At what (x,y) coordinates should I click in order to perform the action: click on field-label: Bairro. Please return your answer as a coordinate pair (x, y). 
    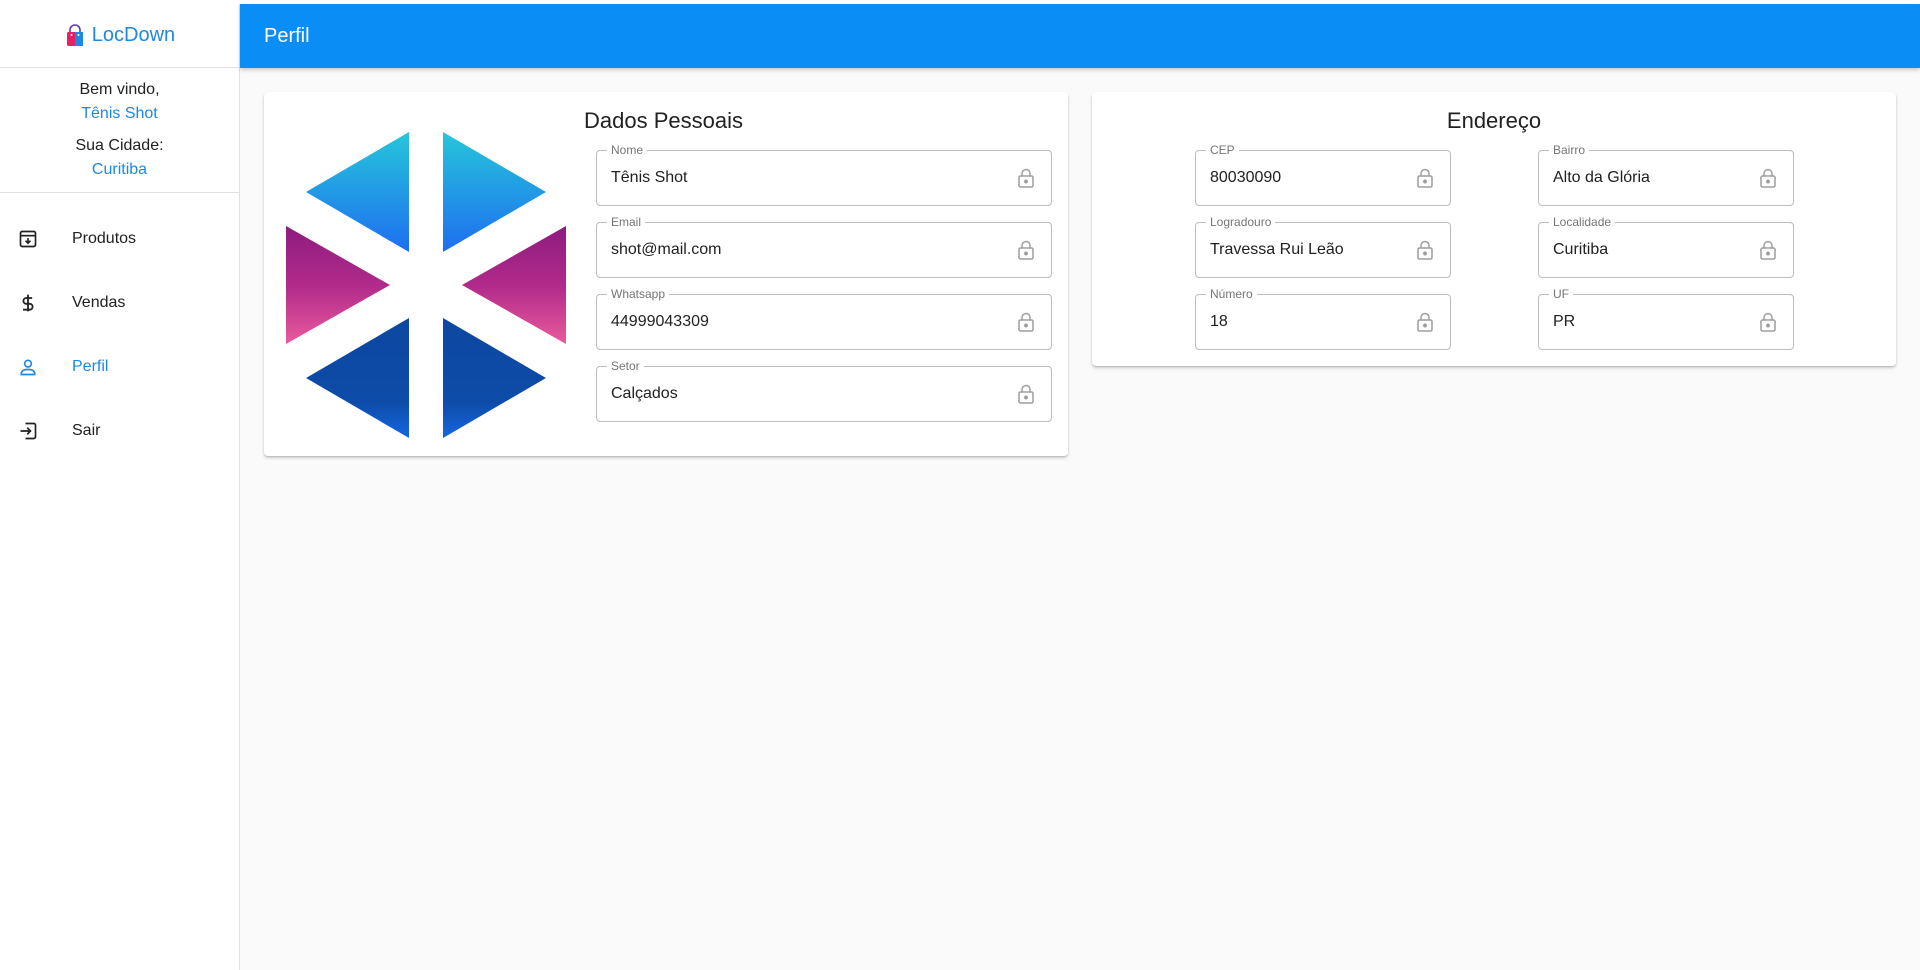
    Looking at the image, I should click on (1569, 150).